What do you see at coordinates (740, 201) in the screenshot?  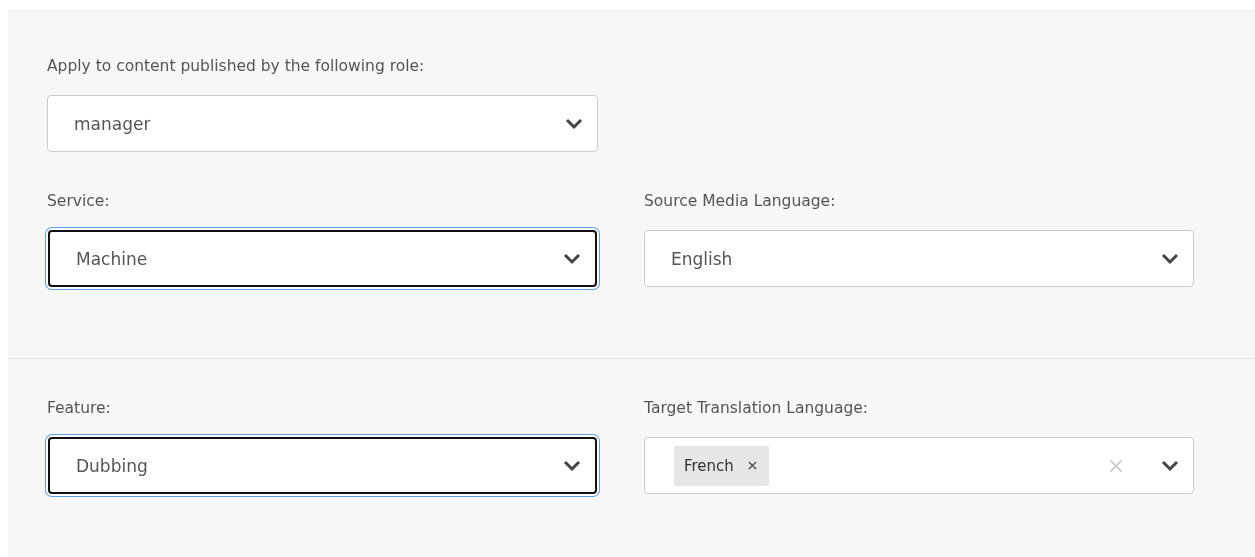 I see `field-label: Source Media Language:` at bounding box center [740, 201].